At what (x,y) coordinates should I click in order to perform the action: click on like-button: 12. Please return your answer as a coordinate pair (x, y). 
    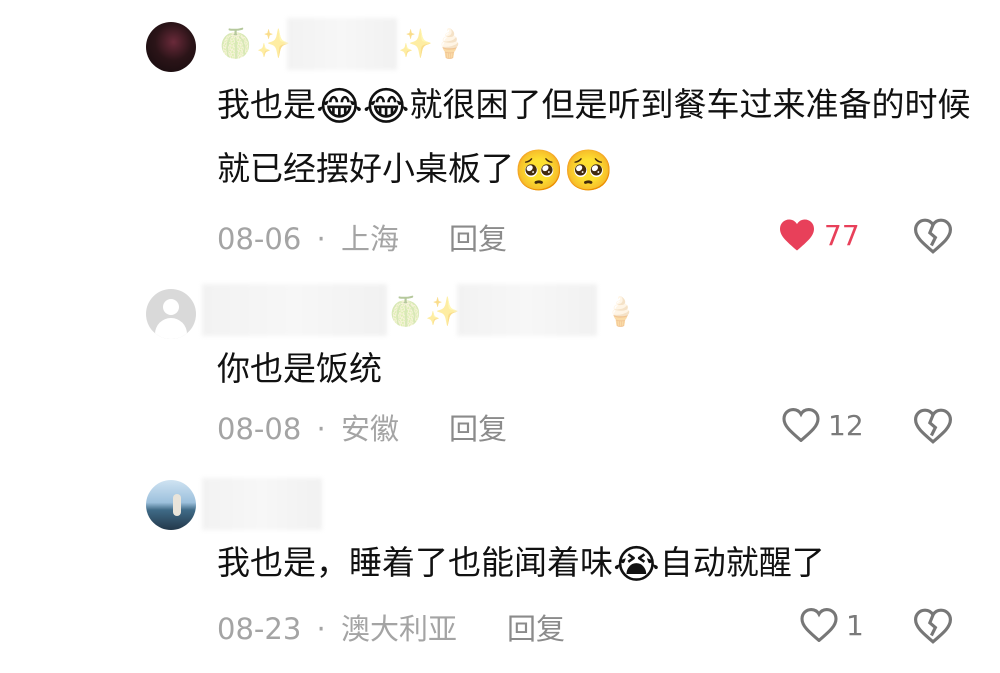
    Looking at the image, I should click on (823, 425).